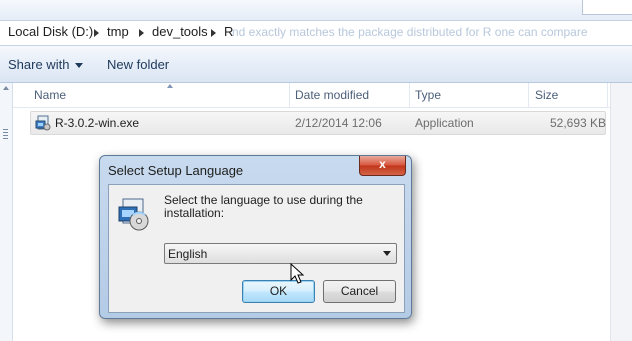 Image resolution: width=632 pixels, height=341 pixels. I want to click on column-name: Name, so click(50, 95).